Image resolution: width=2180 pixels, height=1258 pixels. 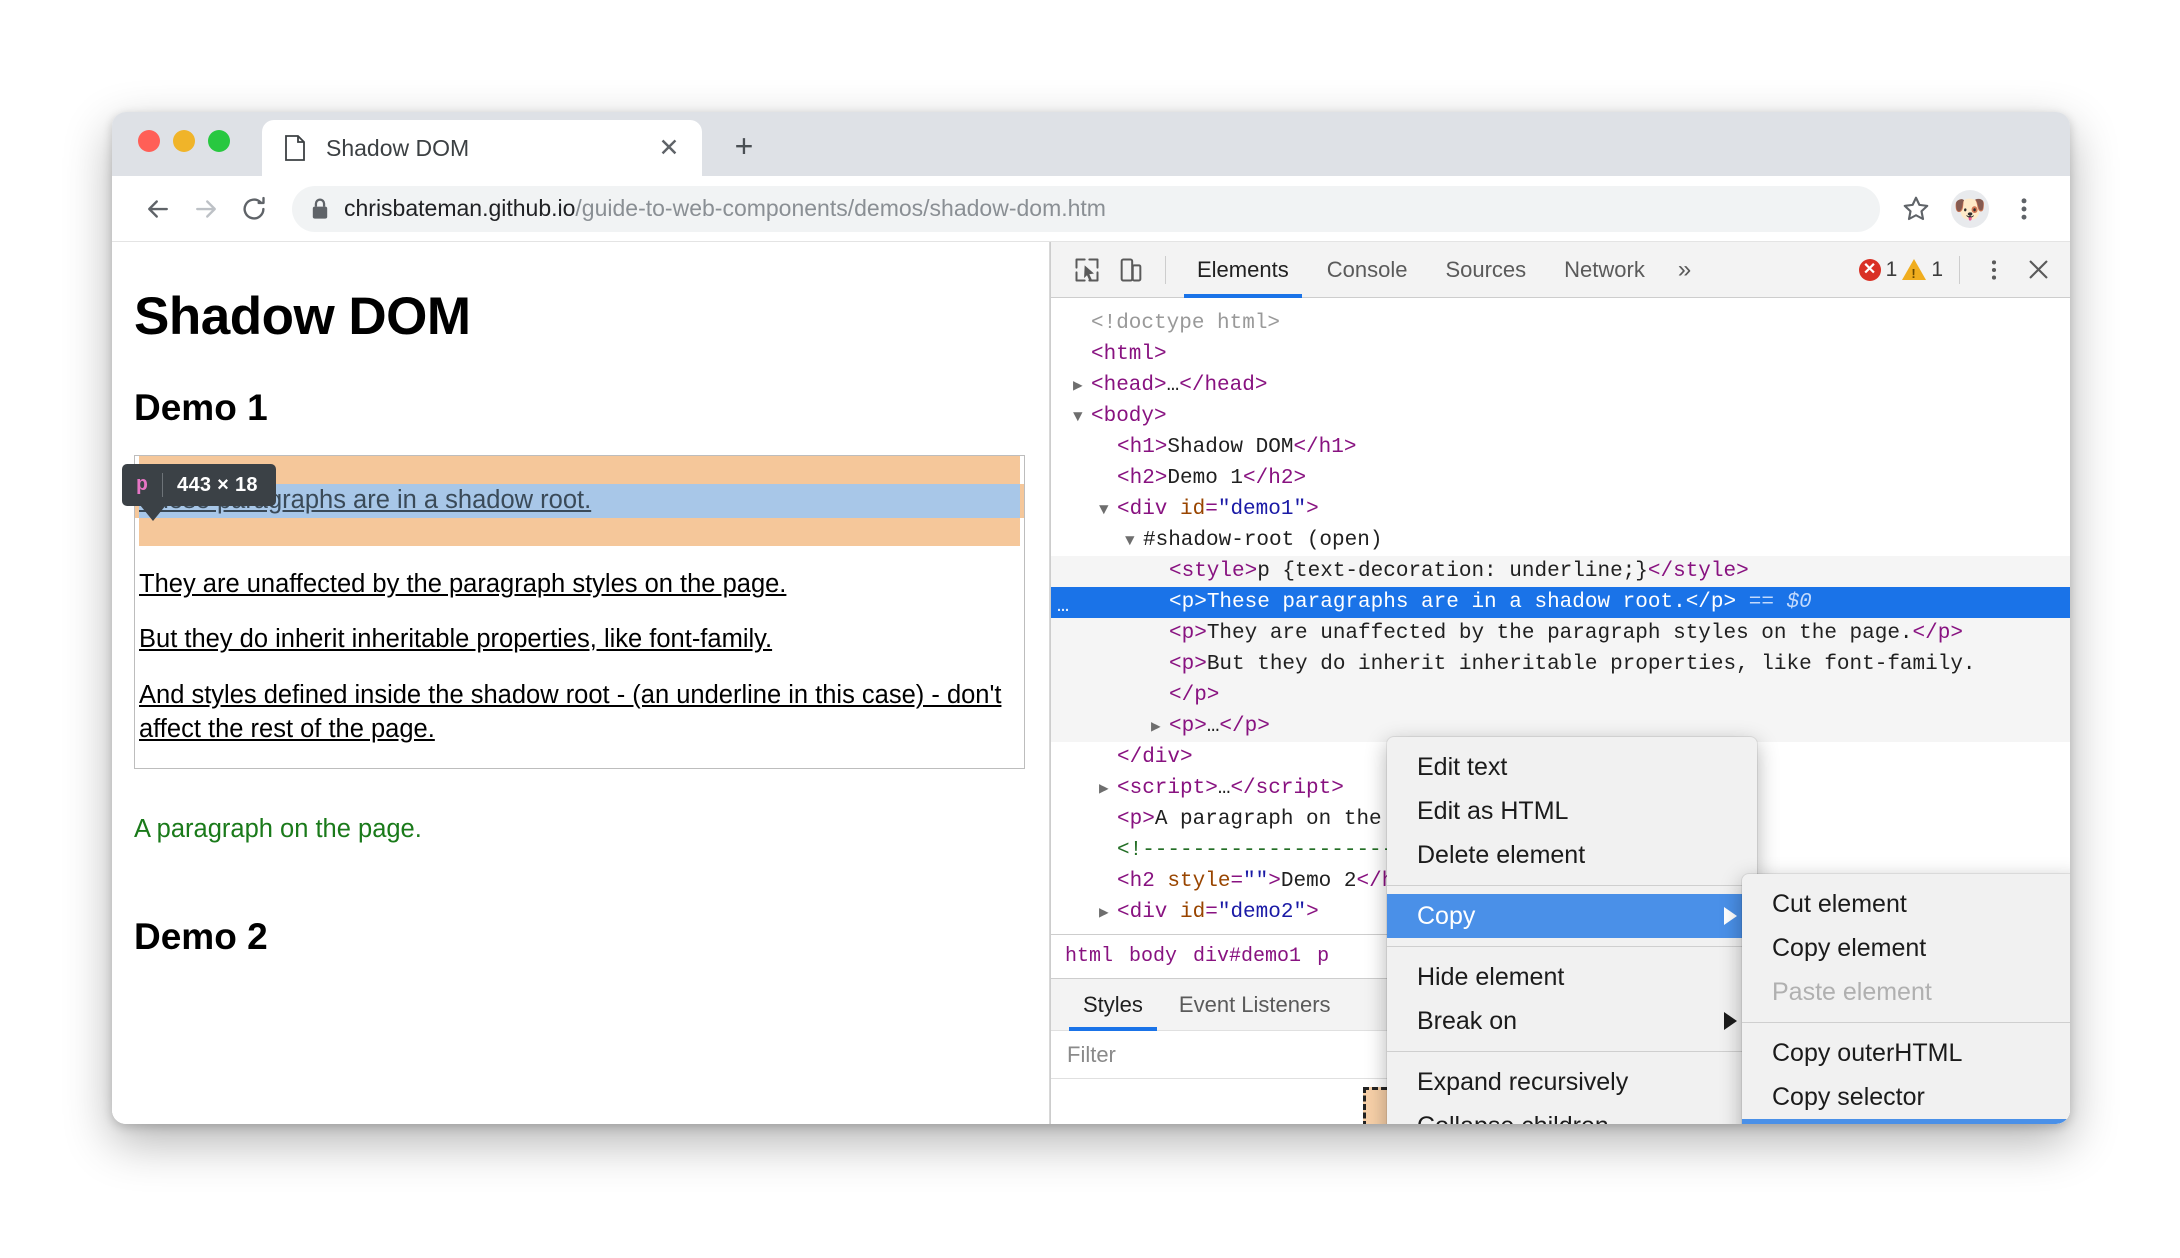 I want to click on tab-event-listeners: Event Listeners, so click(x=1255, y=1005).